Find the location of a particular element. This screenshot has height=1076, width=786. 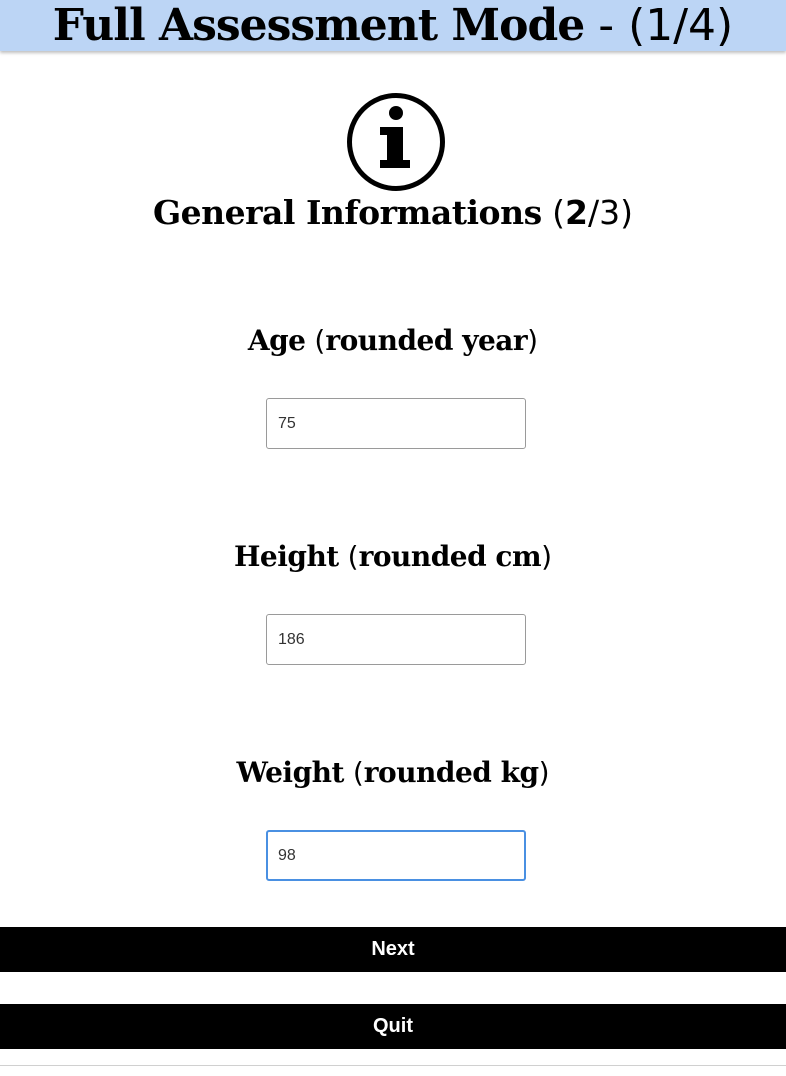

header-bar: Full Assessment Mode - (1/4) is located at coordinates (393, 25).